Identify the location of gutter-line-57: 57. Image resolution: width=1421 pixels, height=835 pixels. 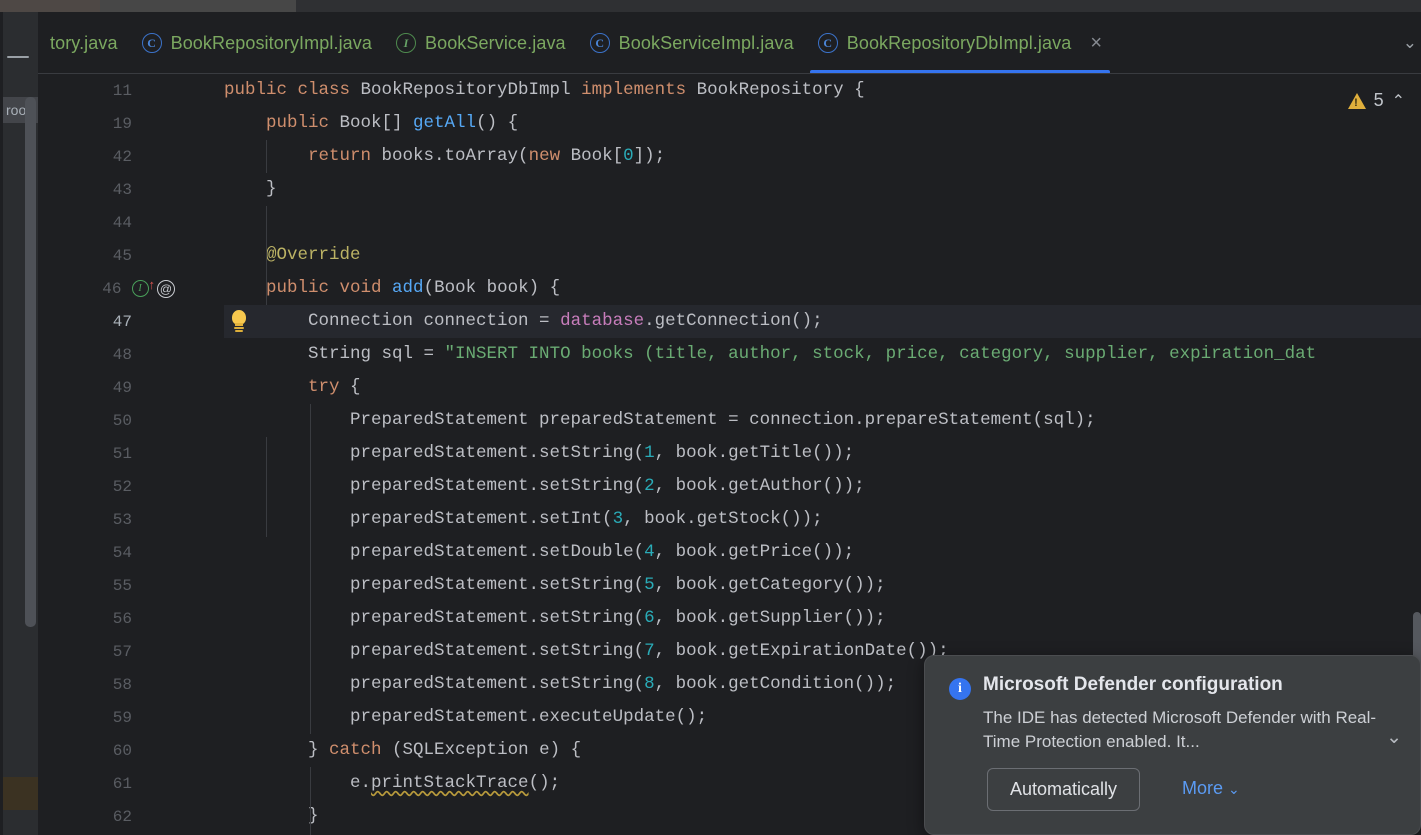
(106, 651).